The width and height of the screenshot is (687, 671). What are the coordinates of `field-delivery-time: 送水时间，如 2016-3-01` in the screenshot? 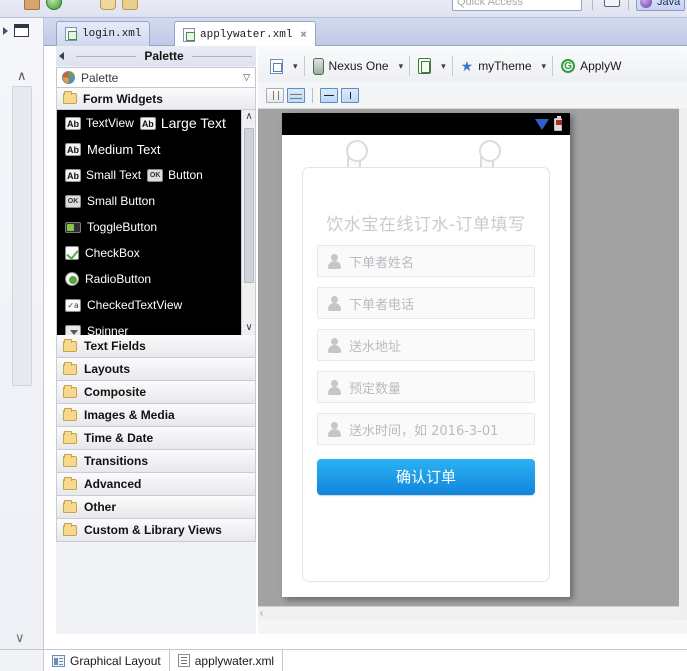 It's located at (426, 429).